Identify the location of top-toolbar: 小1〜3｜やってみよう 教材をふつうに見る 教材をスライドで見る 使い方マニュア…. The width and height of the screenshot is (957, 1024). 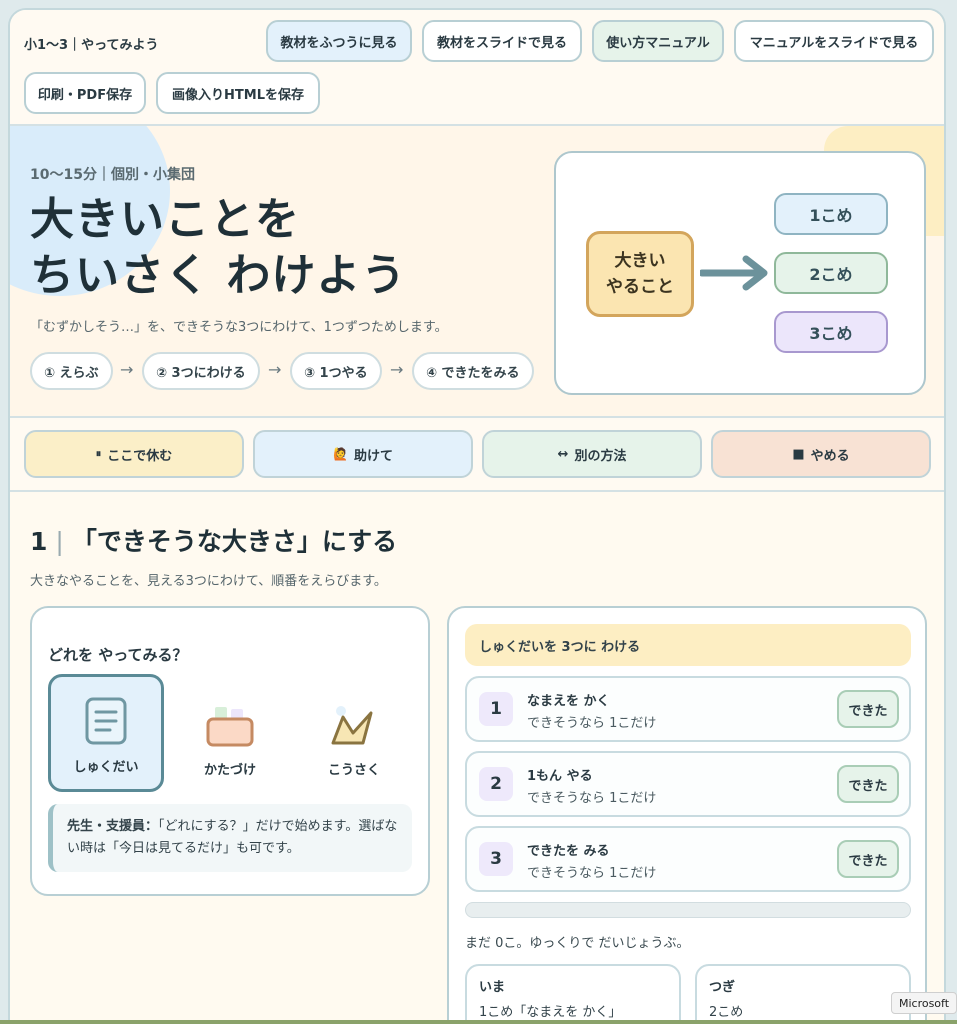
(477, 68).